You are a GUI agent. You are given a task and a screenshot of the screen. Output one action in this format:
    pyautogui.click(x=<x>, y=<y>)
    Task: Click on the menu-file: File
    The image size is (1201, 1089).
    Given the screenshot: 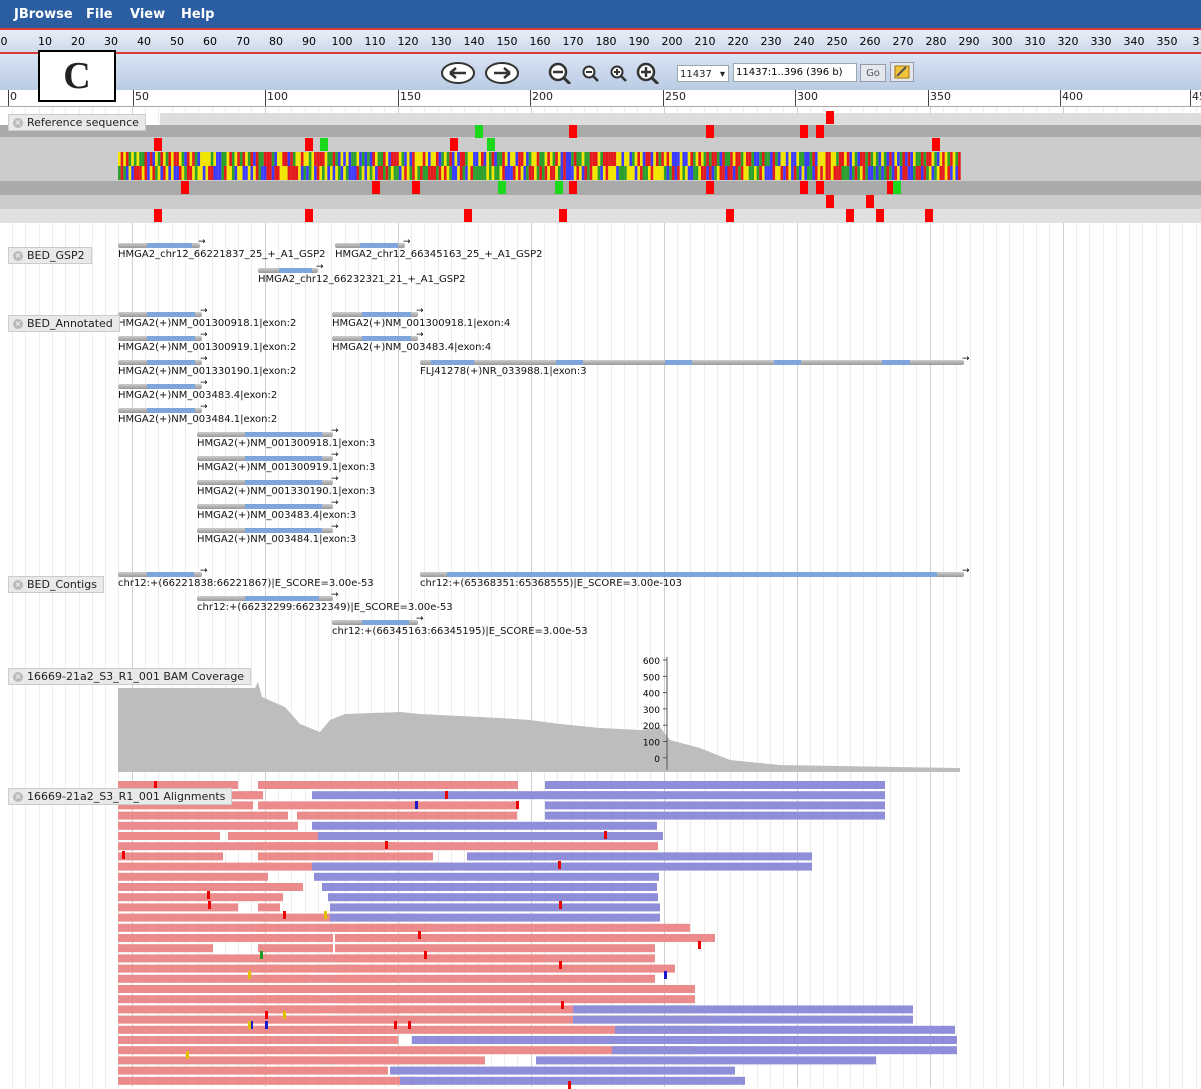 What is the action you would take?
    pyautogui.click(x=99, y=14)
    